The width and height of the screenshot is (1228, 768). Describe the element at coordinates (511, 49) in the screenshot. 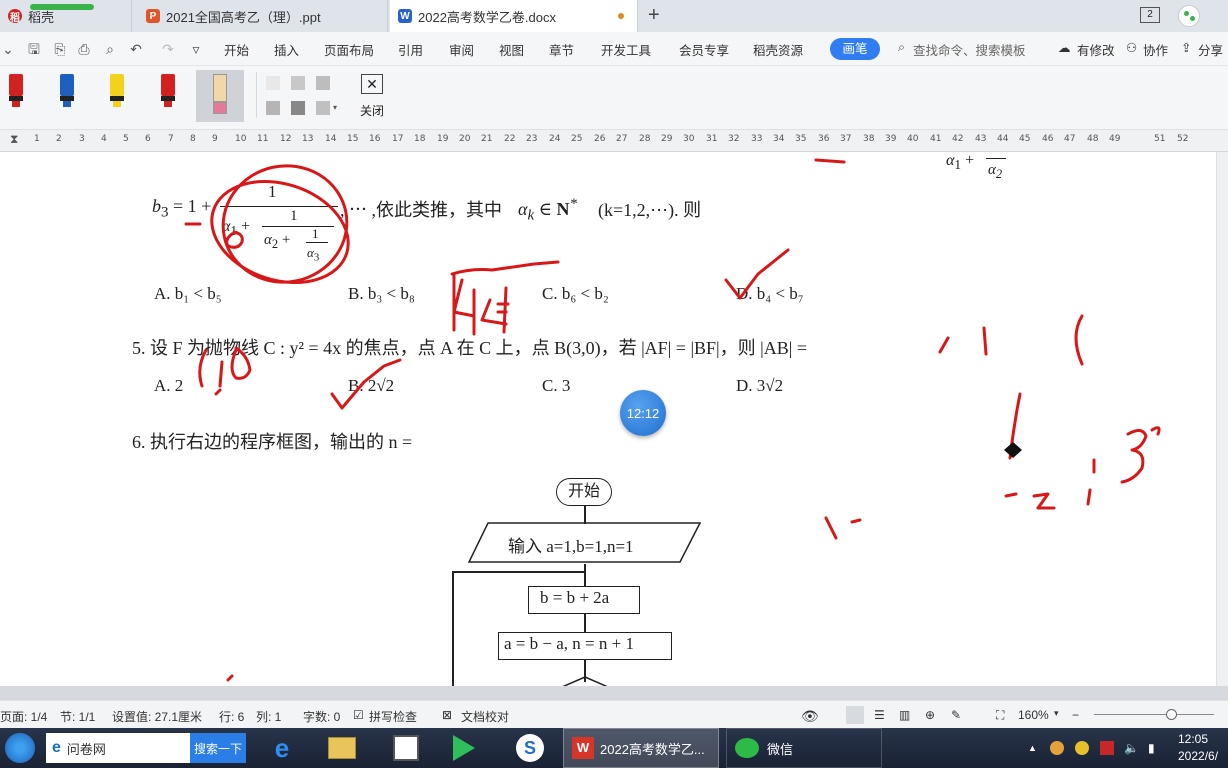

I see `menu-view: 视图` at that location.